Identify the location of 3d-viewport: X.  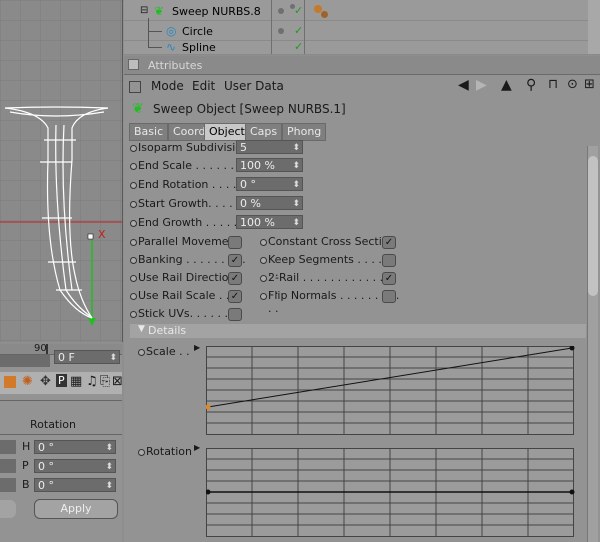
(61, 171).